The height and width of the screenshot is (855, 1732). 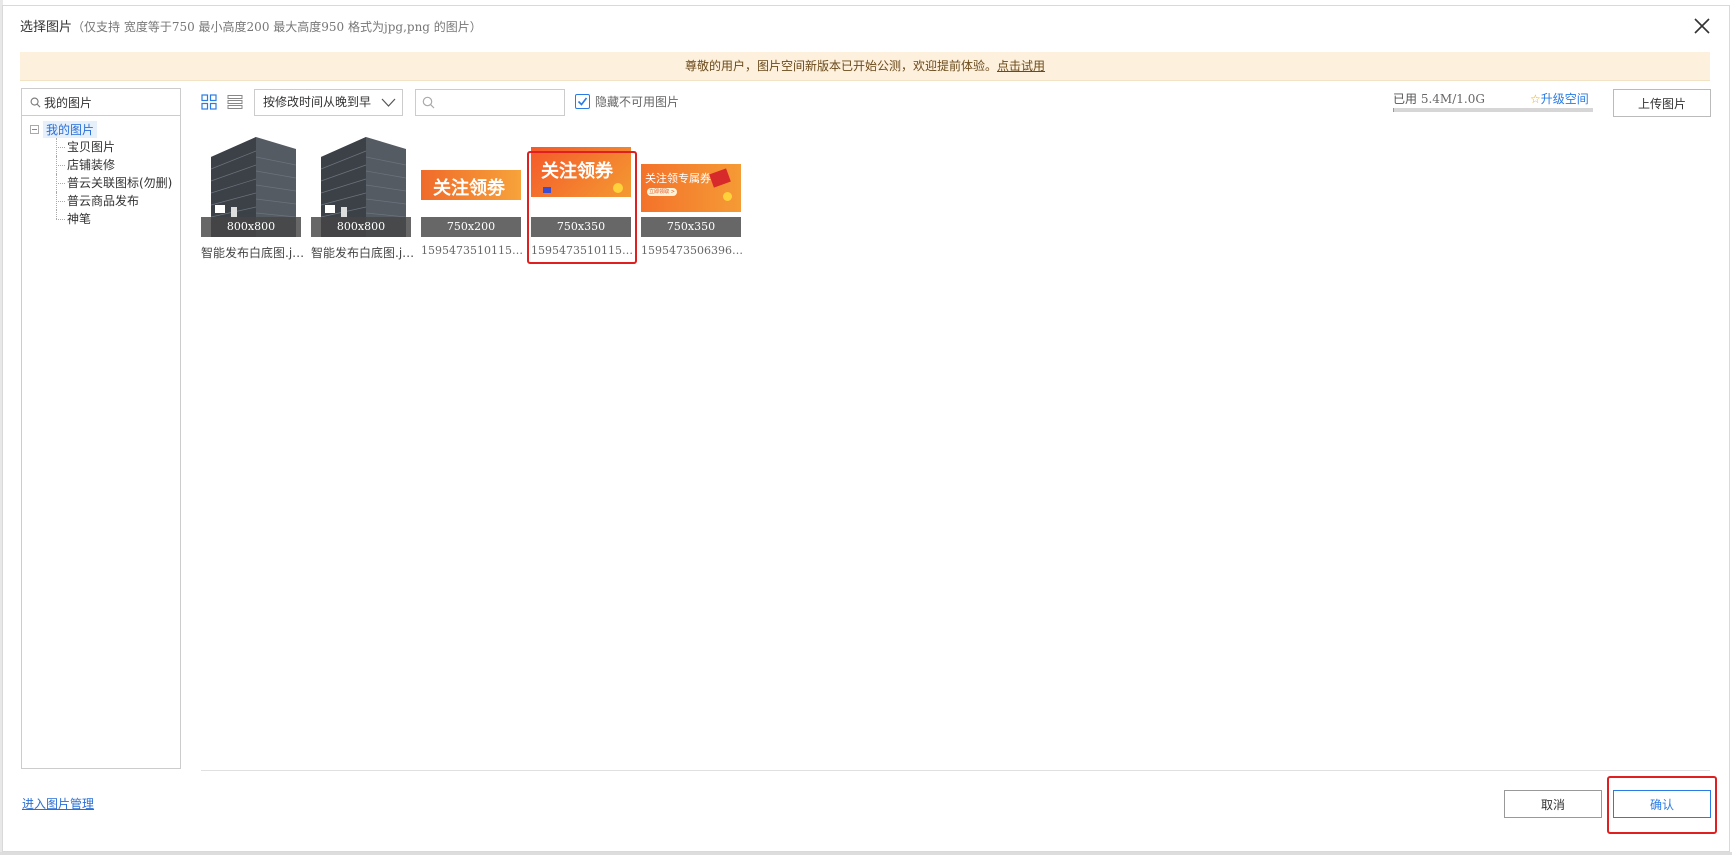 What do you see at coordinates (317, 102) in the screenshot?
I see `sort-select-value: 按修改时间从晚到早` at bounding box center [317, 102].